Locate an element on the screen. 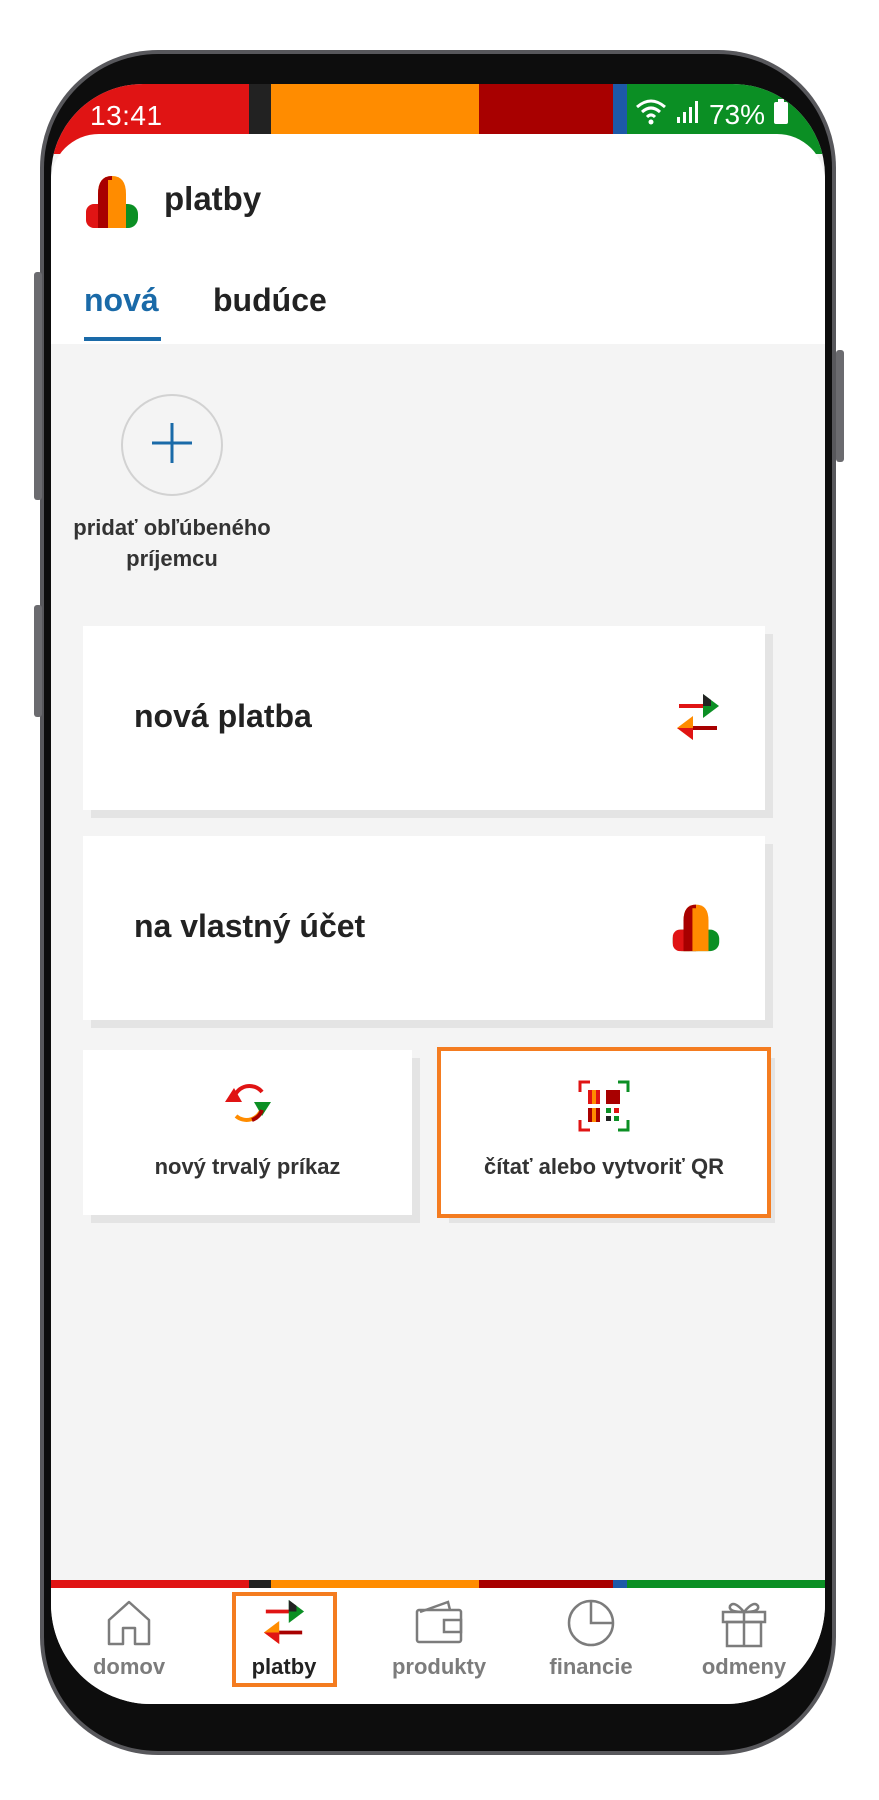 This screenshot has height=1800, width=879. battery-icon is located at coordinates (781, 114).